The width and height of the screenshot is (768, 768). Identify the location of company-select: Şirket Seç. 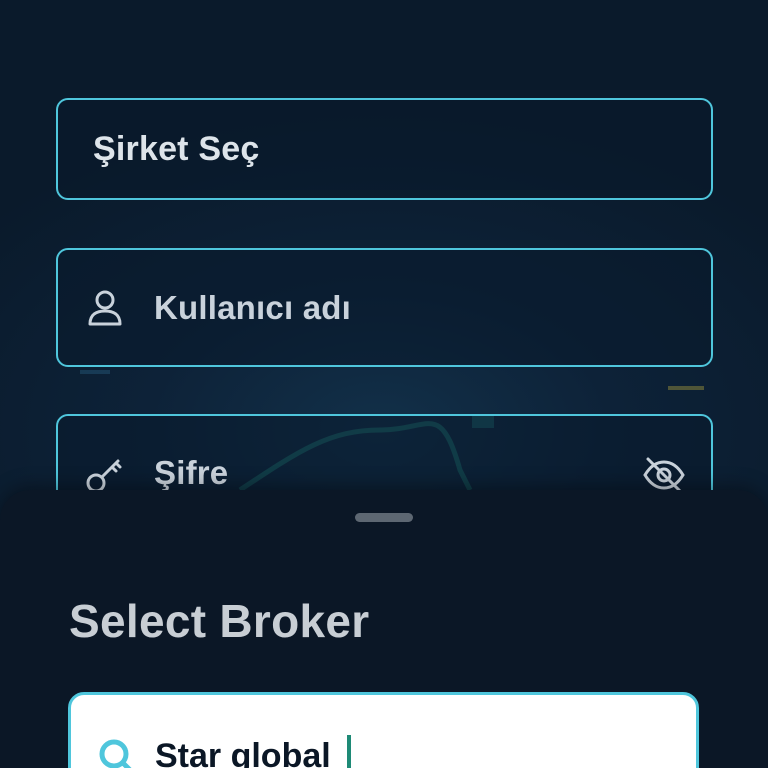
(384, 149).